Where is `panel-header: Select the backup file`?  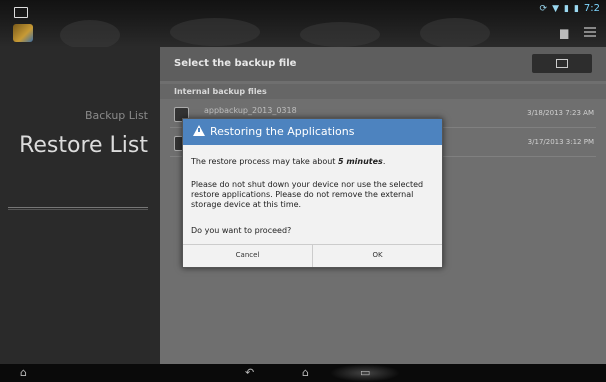
panel-header: Select the backup file is located at coordinates (383, 64).